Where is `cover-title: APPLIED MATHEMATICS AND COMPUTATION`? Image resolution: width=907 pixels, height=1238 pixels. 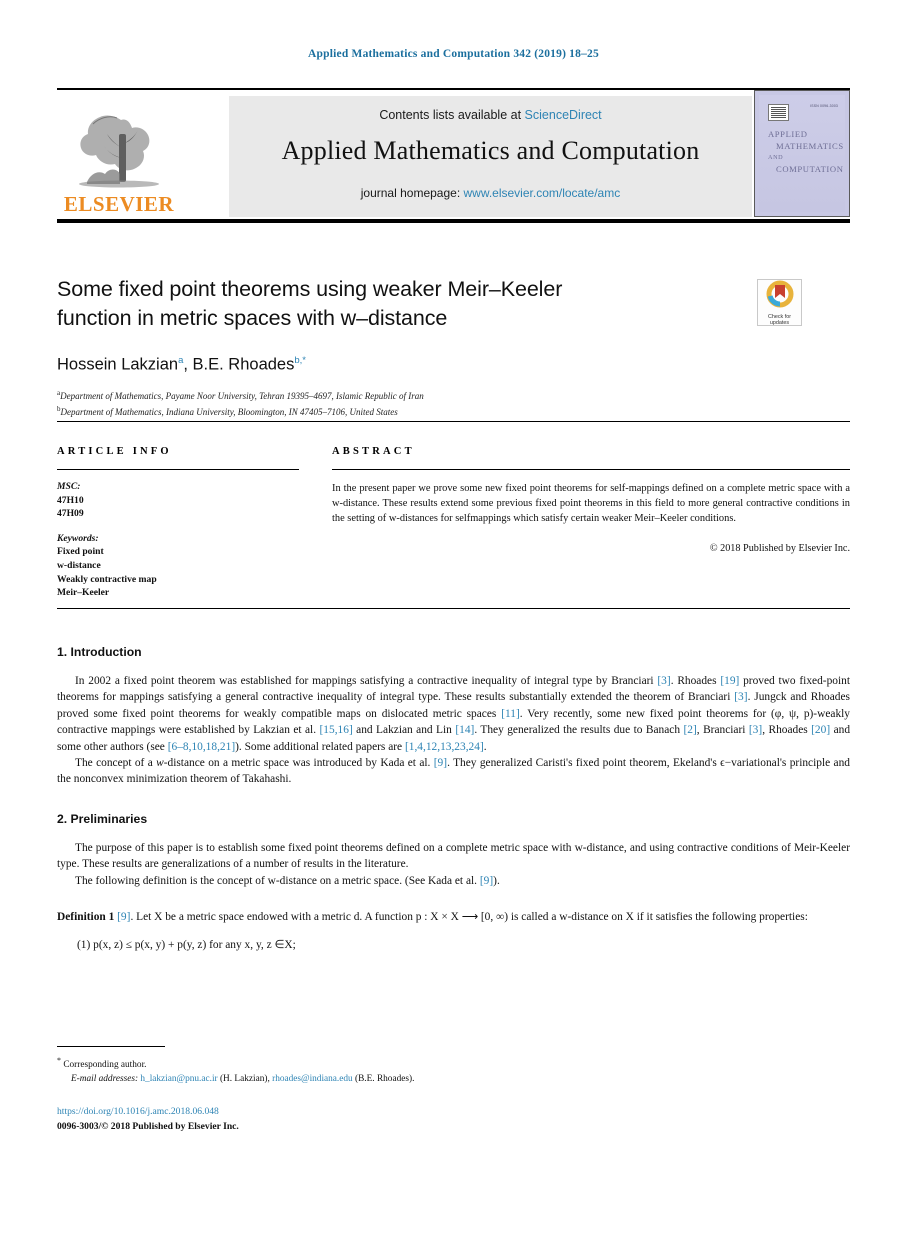 cover-title: APPLIED MATHEMATICS AND COMPUTATION is located at coordinates (806, 152).